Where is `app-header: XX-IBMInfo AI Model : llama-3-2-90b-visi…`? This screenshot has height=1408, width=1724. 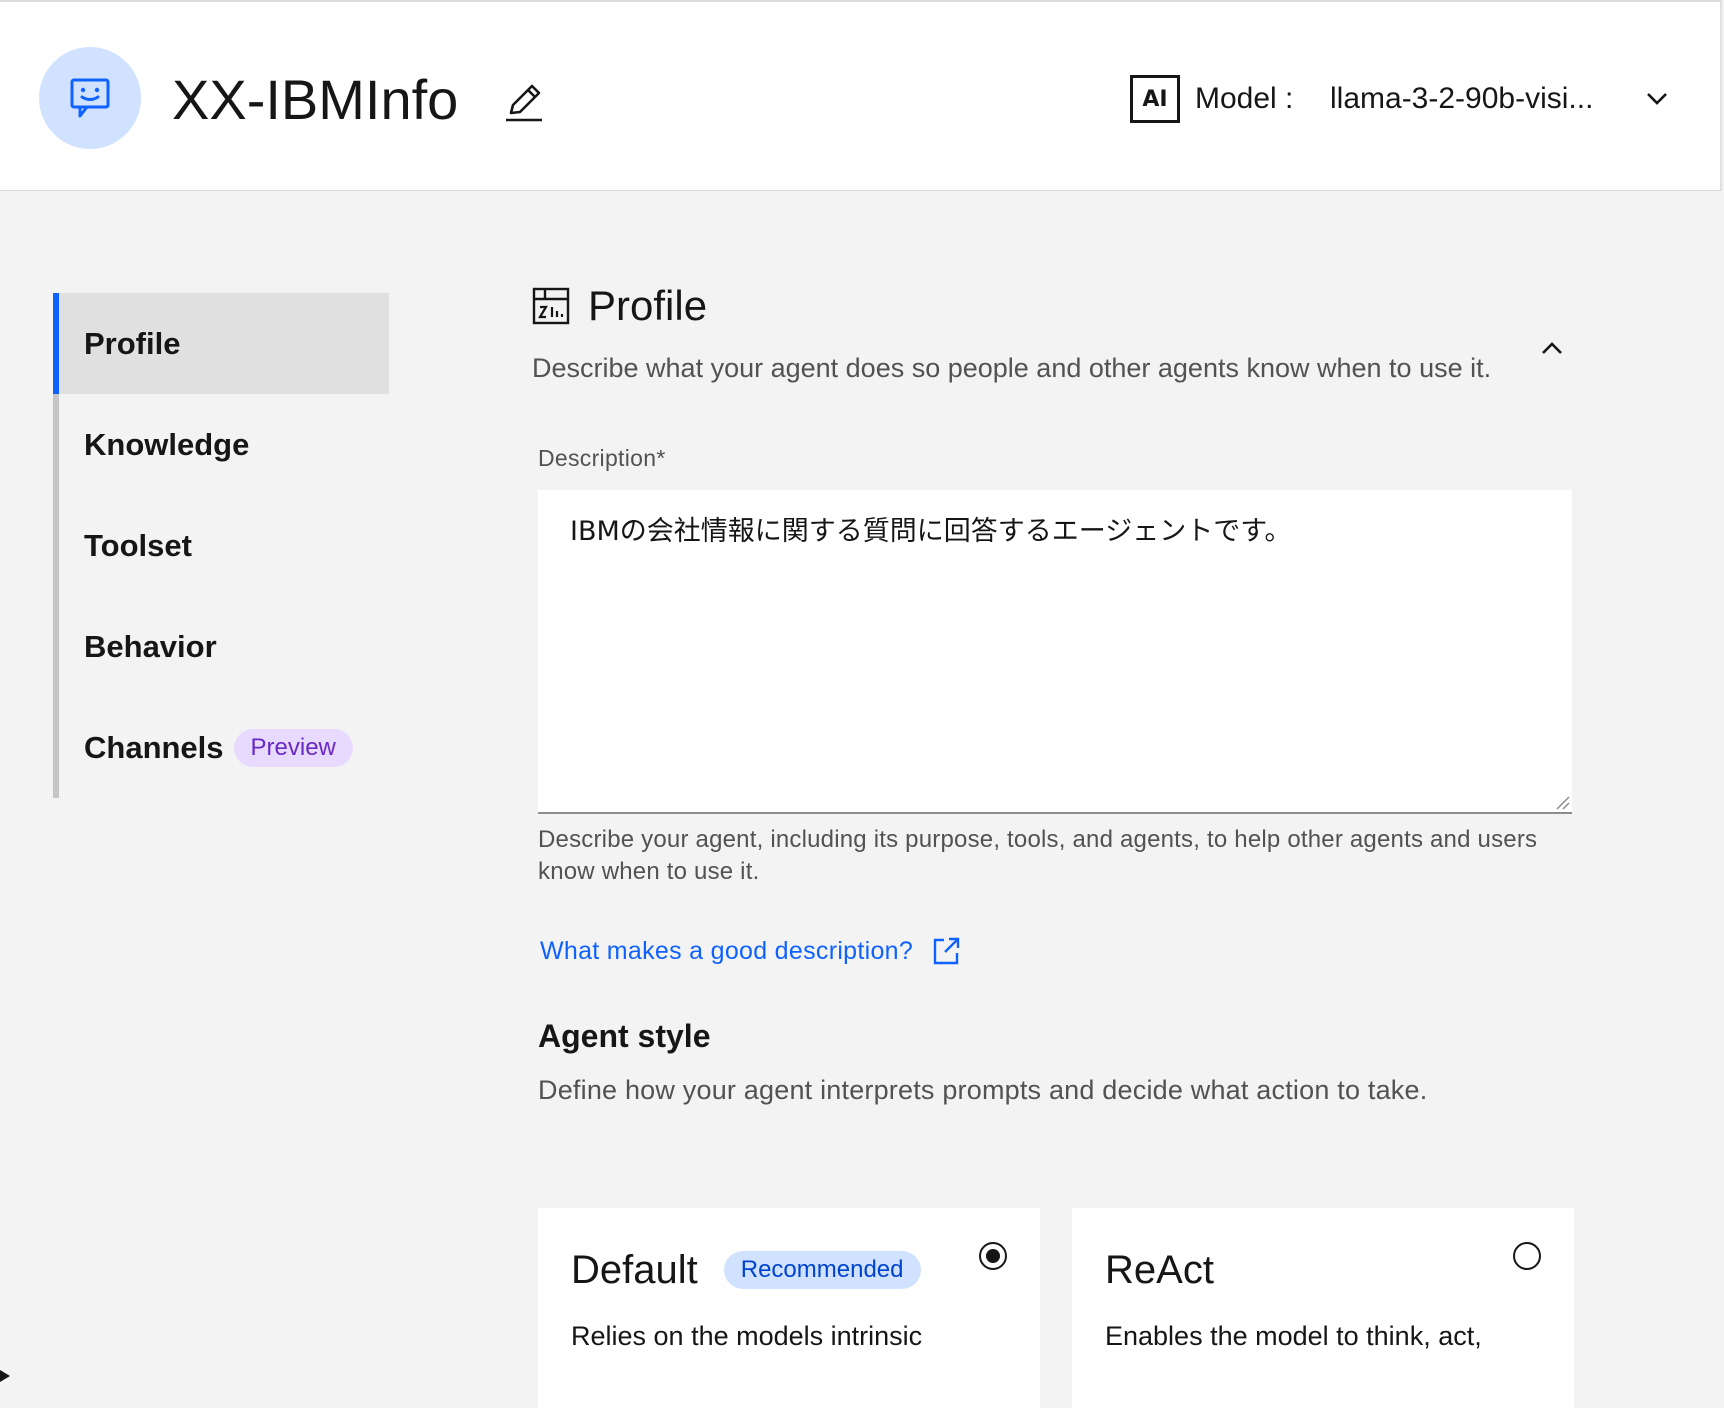 app-header: XX-IBMInfo AI Model : llama-3-2-90b-visi… is located at coordinates (861, 95).